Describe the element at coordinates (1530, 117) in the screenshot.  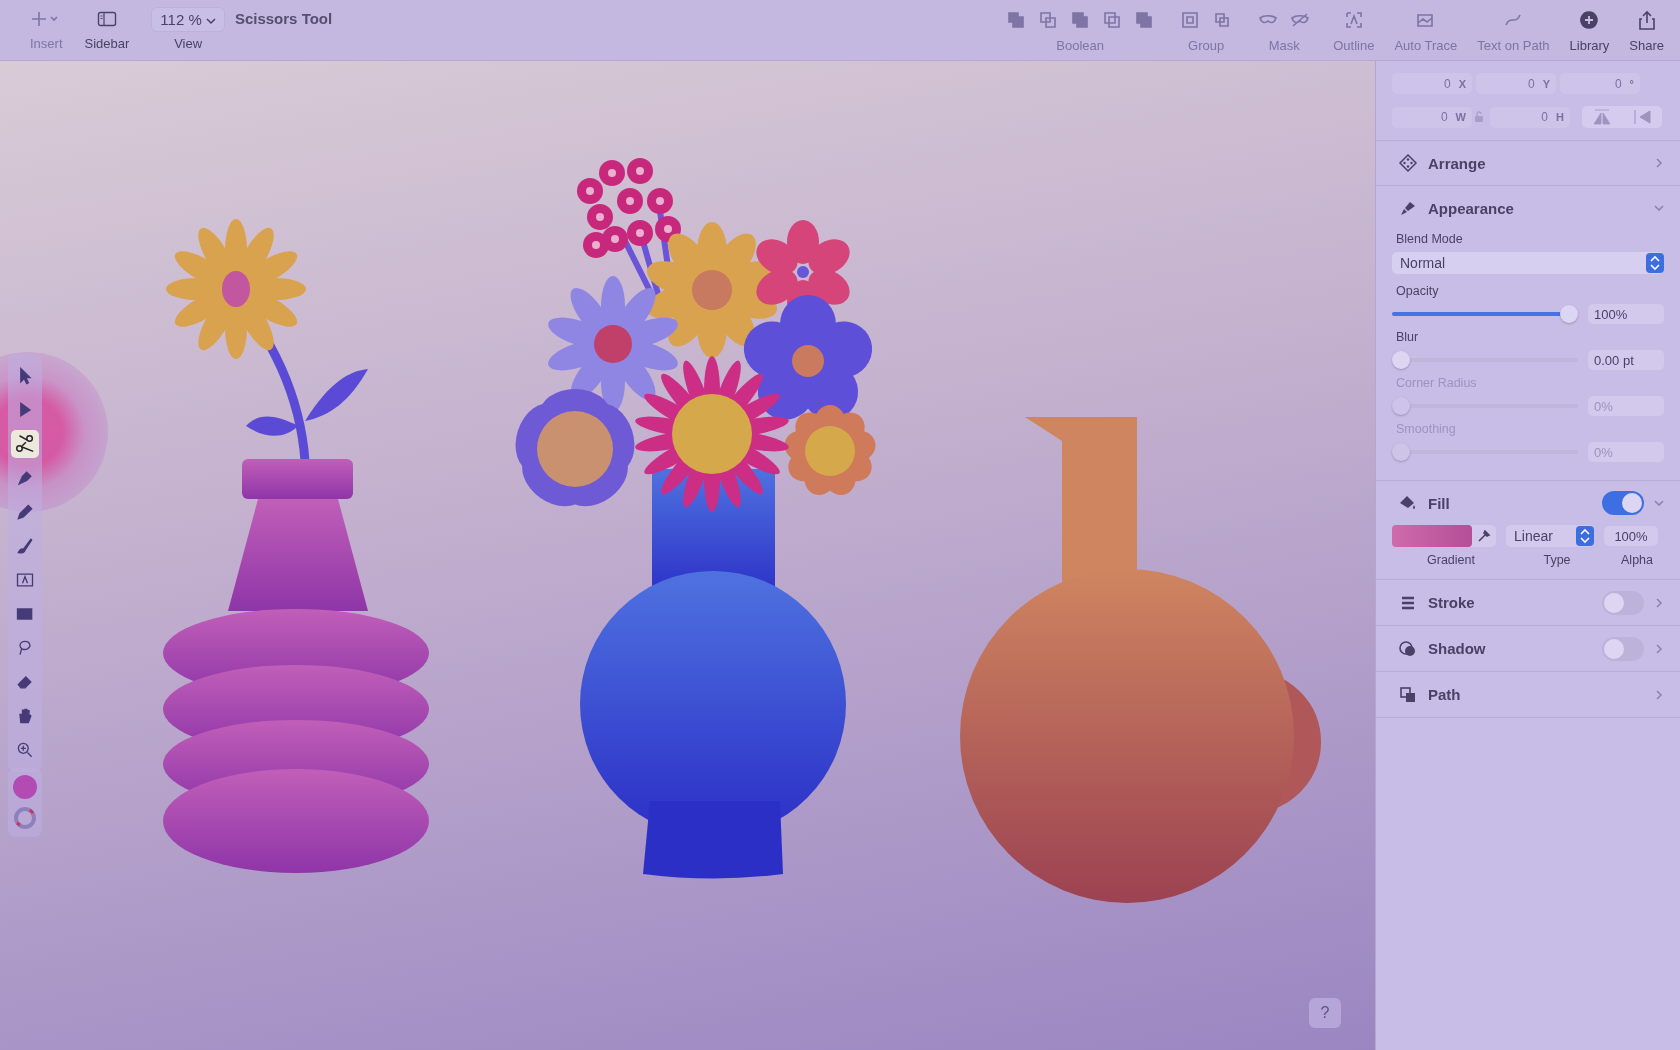
I see `number-field: 0 H` at that location.